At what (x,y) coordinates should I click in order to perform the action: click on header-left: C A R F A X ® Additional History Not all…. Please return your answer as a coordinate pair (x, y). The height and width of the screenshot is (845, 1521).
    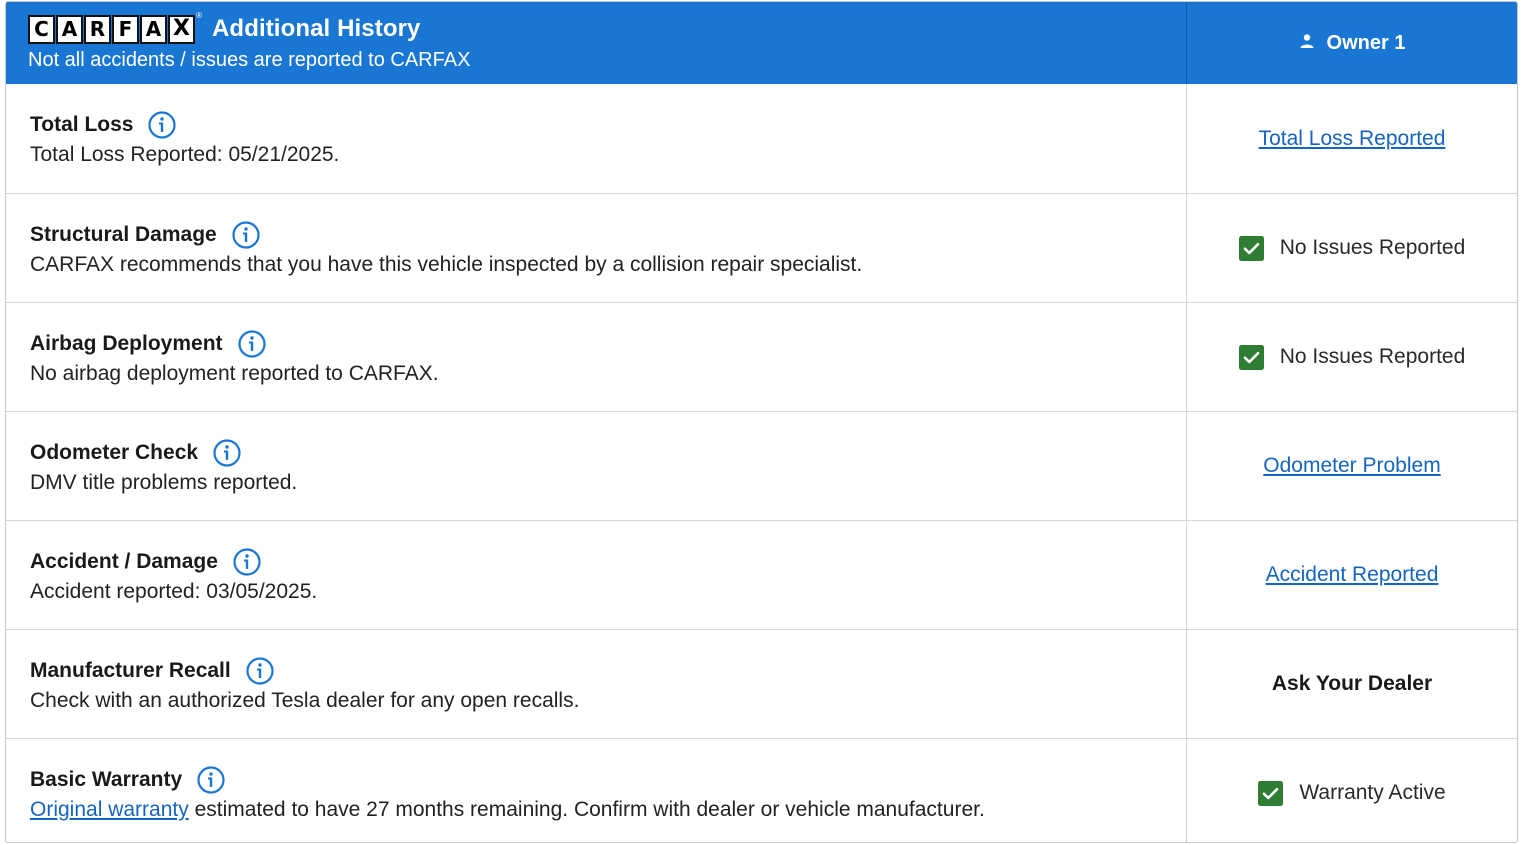
    Looking at the image, I should click on (596, 43).